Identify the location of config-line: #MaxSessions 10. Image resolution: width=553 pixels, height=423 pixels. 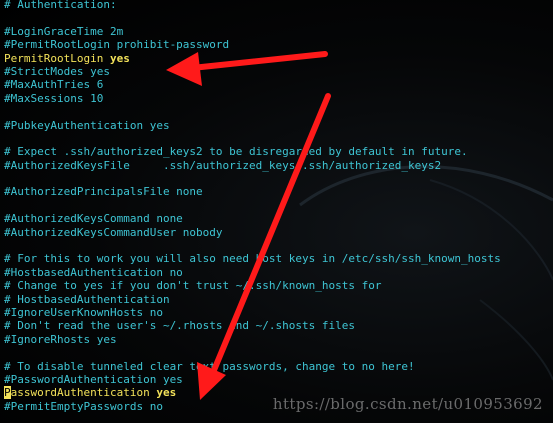
(54, 98).